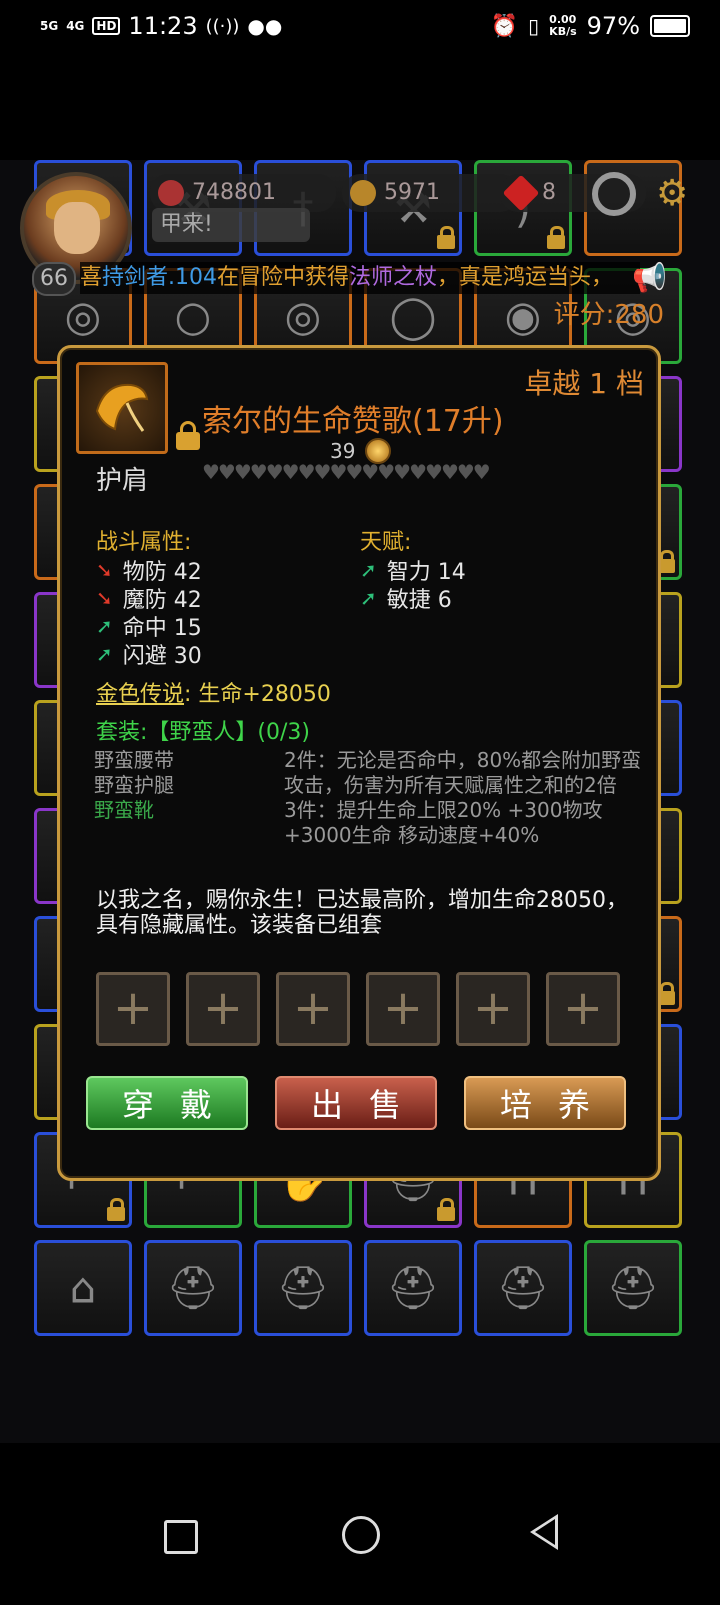 This screenshot has width=720, height=1605. Describe the element at coordinates (393, 277) in the screenshot. I see `announce-item: 法师之杖` at that location.